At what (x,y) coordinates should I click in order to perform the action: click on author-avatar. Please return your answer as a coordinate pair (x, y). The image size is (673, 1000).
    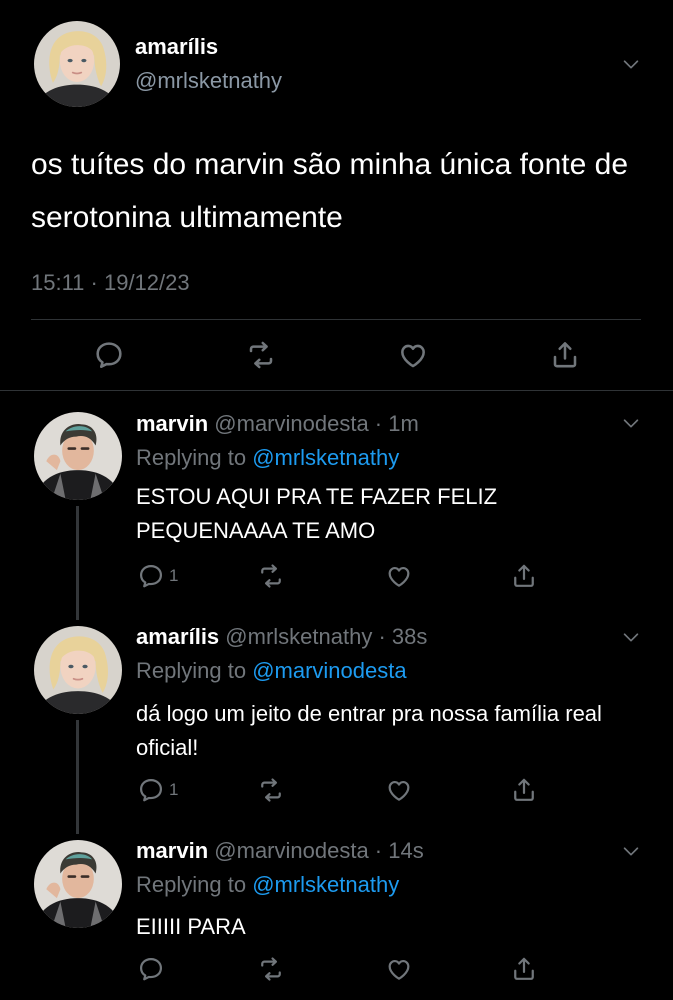
    Looking at the image, I should click on (77, 64).